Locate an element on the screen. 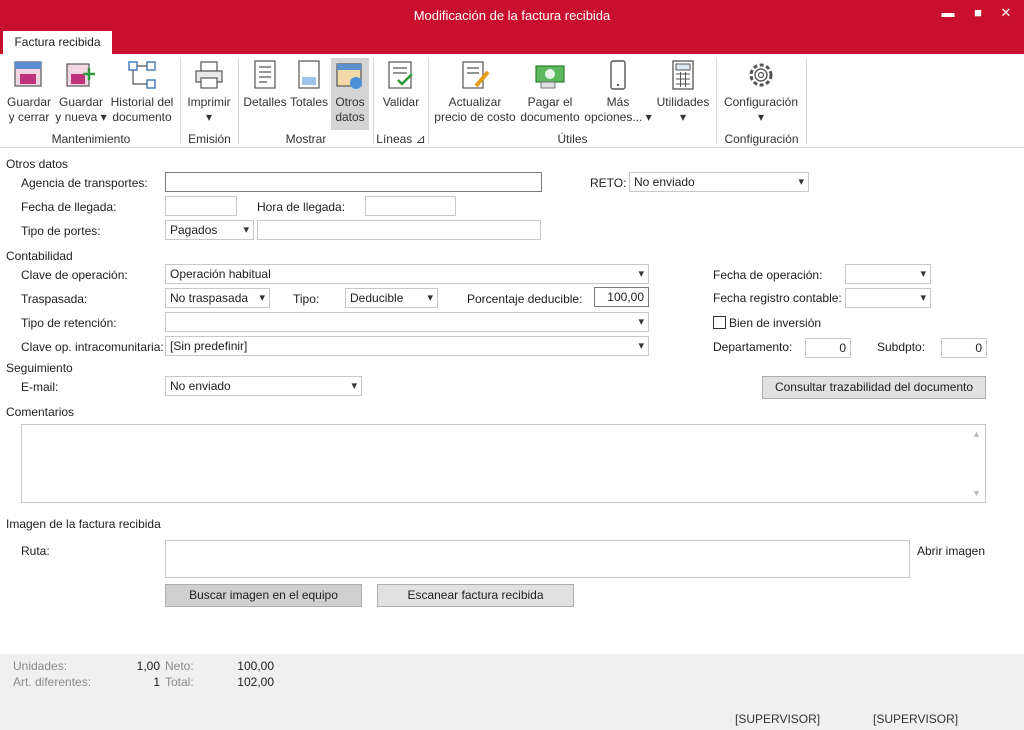 The height and width of the screenshot is (730, 1024). neto-label: Neto: is located at coordinates (179, 666).